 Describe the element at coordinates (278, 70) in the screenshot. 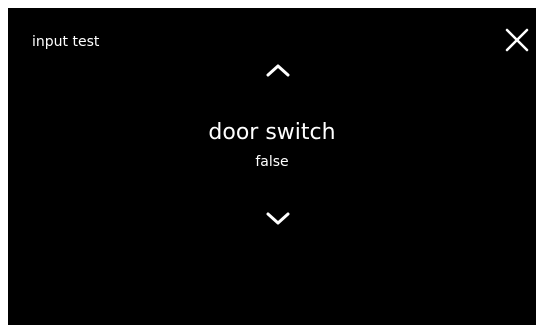

I see `chevron-up-icon` at that location.